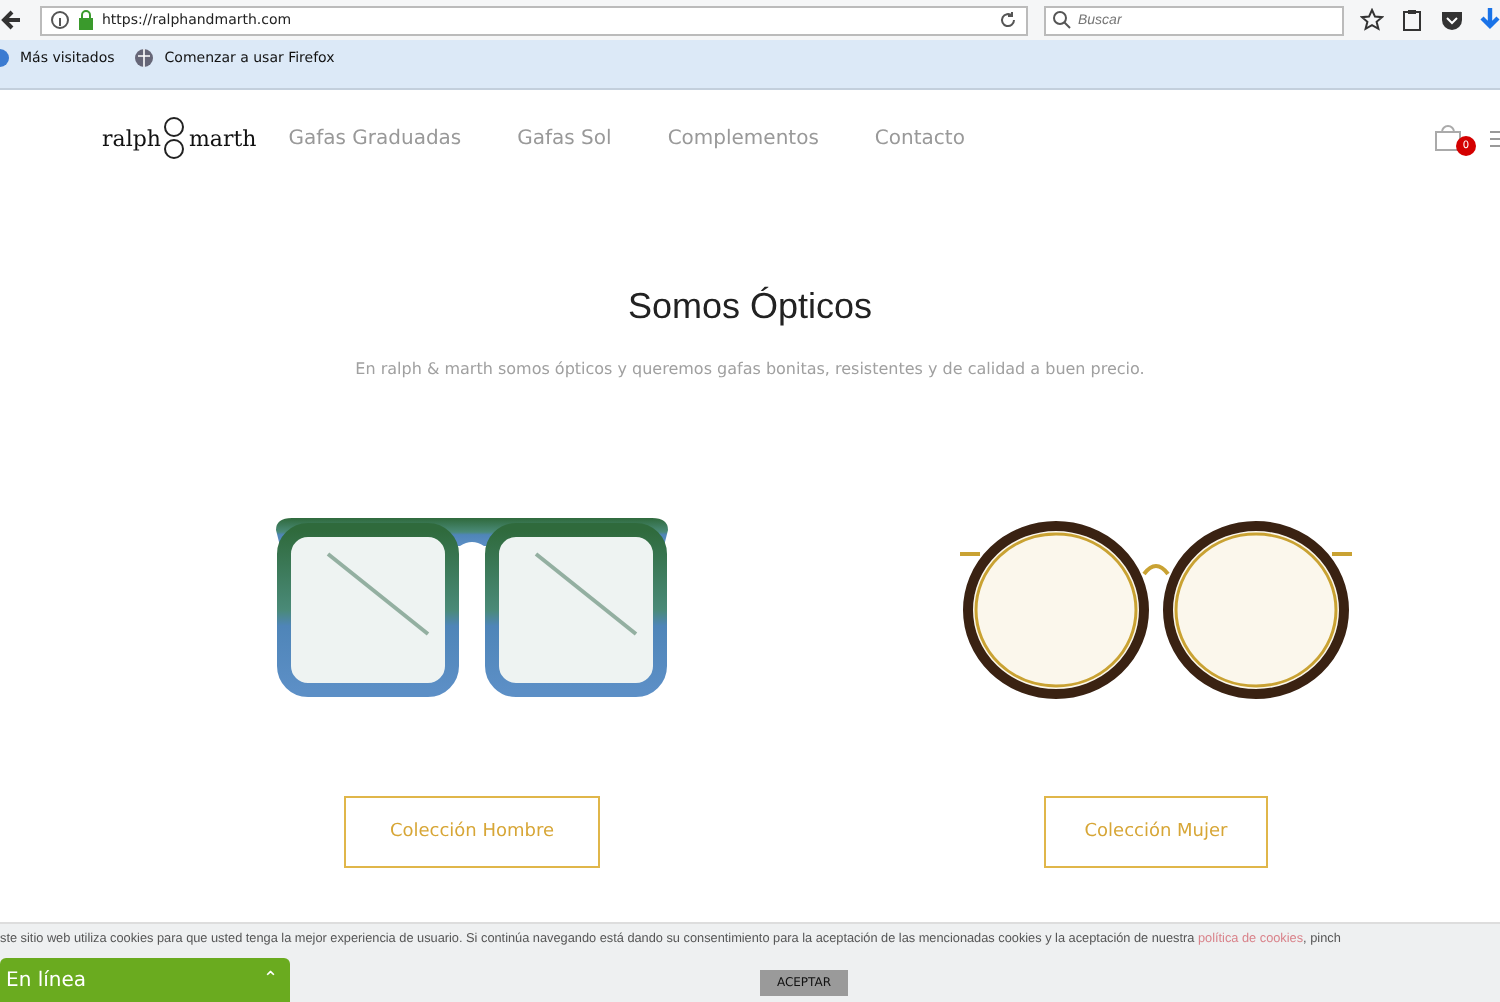  Describe the element at coordinates (1156, 832) in the screenshot. I see `collection-button: Colección Mujer` at that location.